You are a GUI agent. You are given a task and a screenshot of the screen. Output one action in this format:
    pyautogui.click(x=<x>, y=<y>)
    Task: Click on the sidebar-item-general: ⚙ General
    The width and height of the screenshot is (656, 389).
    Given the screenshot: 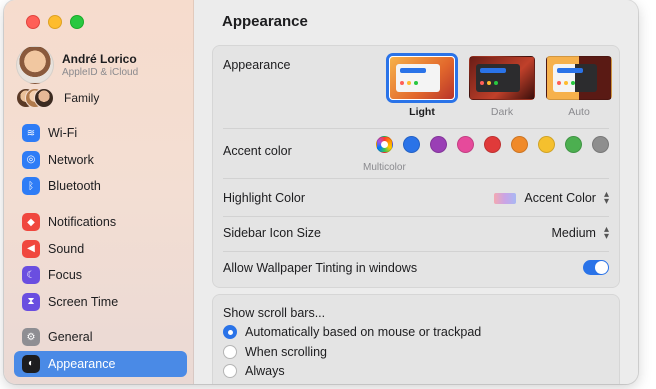 What is the action you would take?
    pyautogui.click(x=100, y=337)
    